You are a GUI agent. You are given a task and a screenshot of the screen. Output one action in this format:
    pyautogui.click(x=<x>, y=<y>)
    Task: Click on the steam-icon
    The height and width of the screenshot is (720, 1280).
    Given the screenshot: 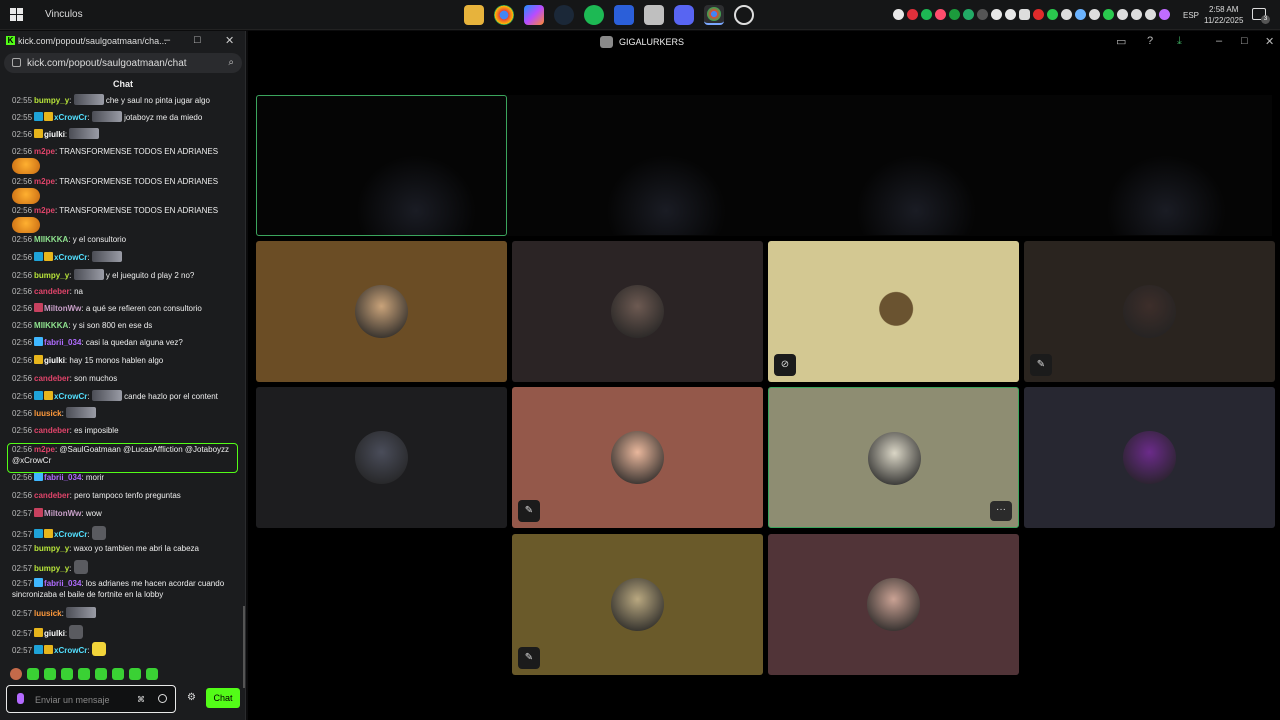 What is the action you would take?
    pyautogui.click(x=564, y=15)
    